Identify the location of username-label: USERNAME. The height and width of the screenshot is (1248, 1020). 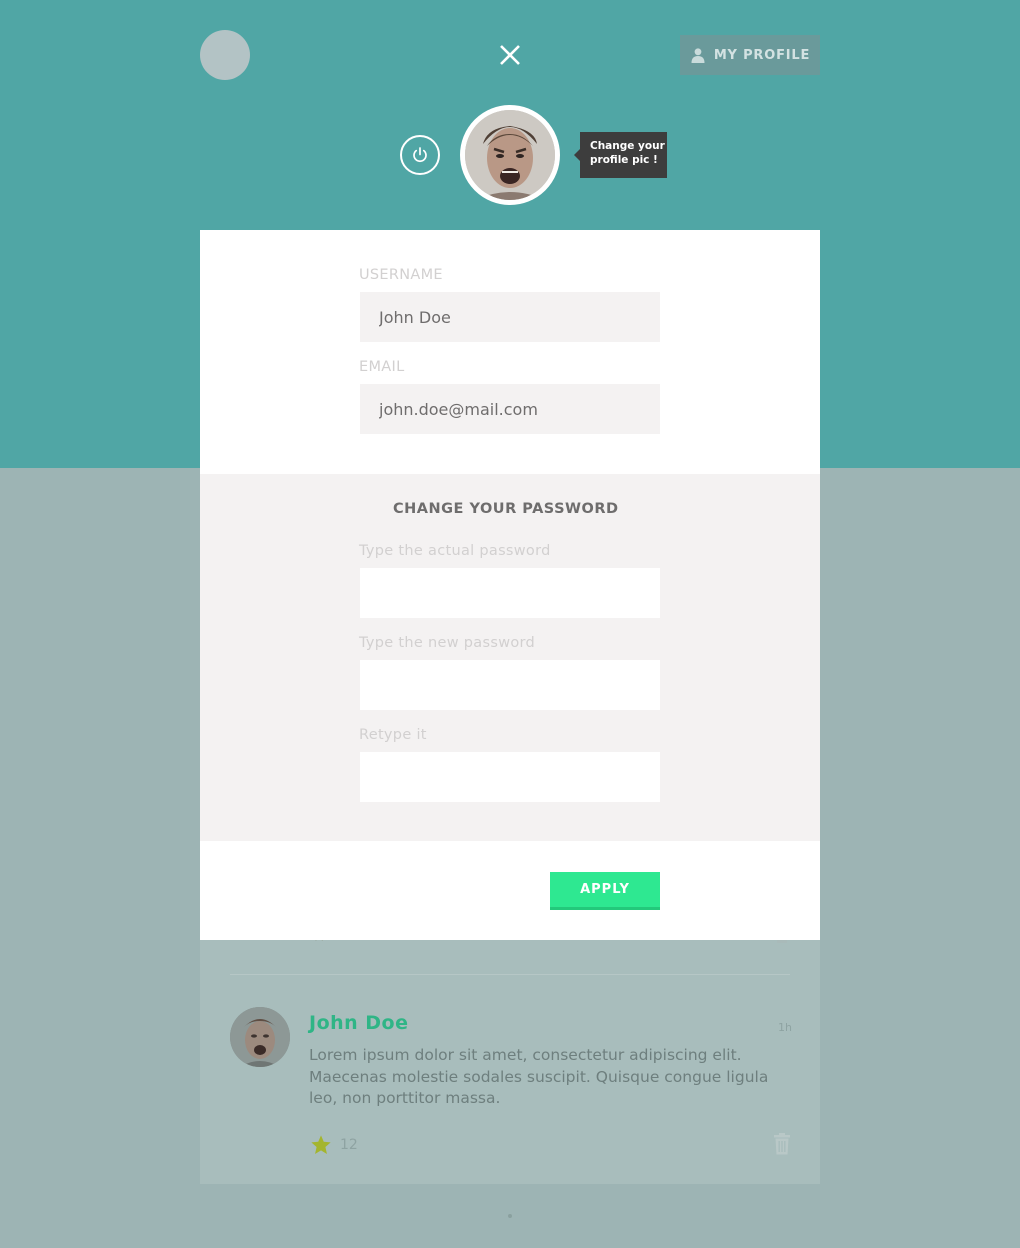
(401, 275).